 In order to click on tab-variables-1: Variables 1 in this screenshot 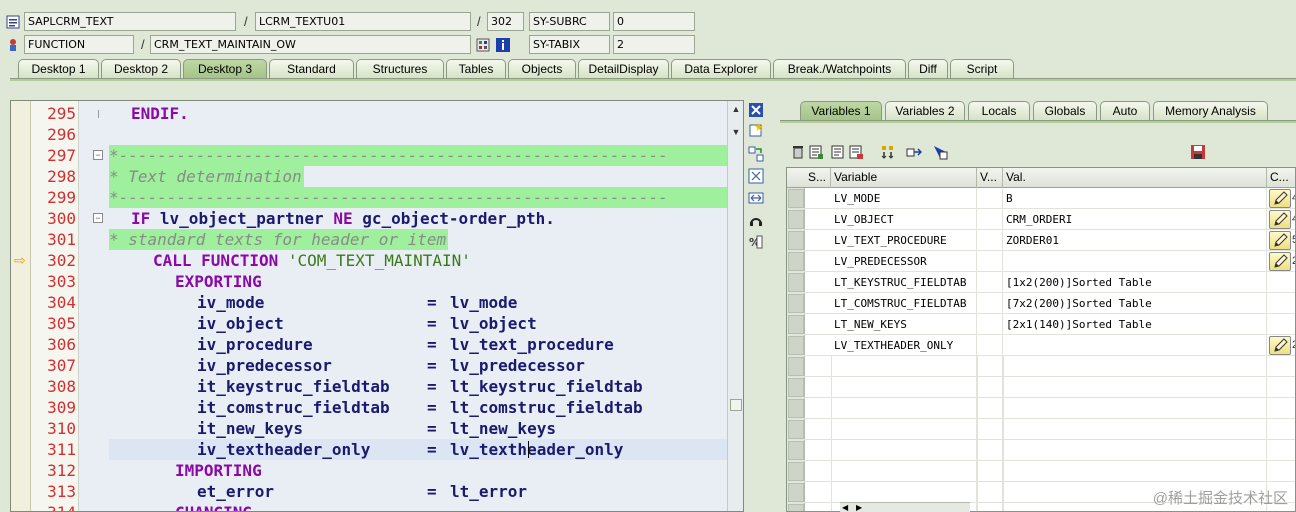, I will do `click(841, 110)`.